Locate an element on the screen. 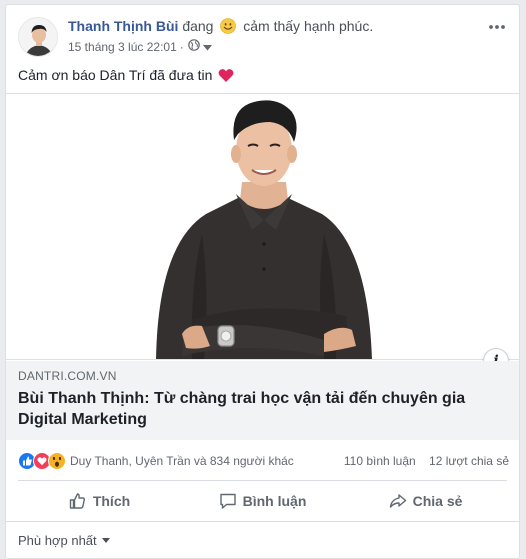 The width and height of the screenshot is (526, 559). like-label: Thích is located at coordinates (111, 501).